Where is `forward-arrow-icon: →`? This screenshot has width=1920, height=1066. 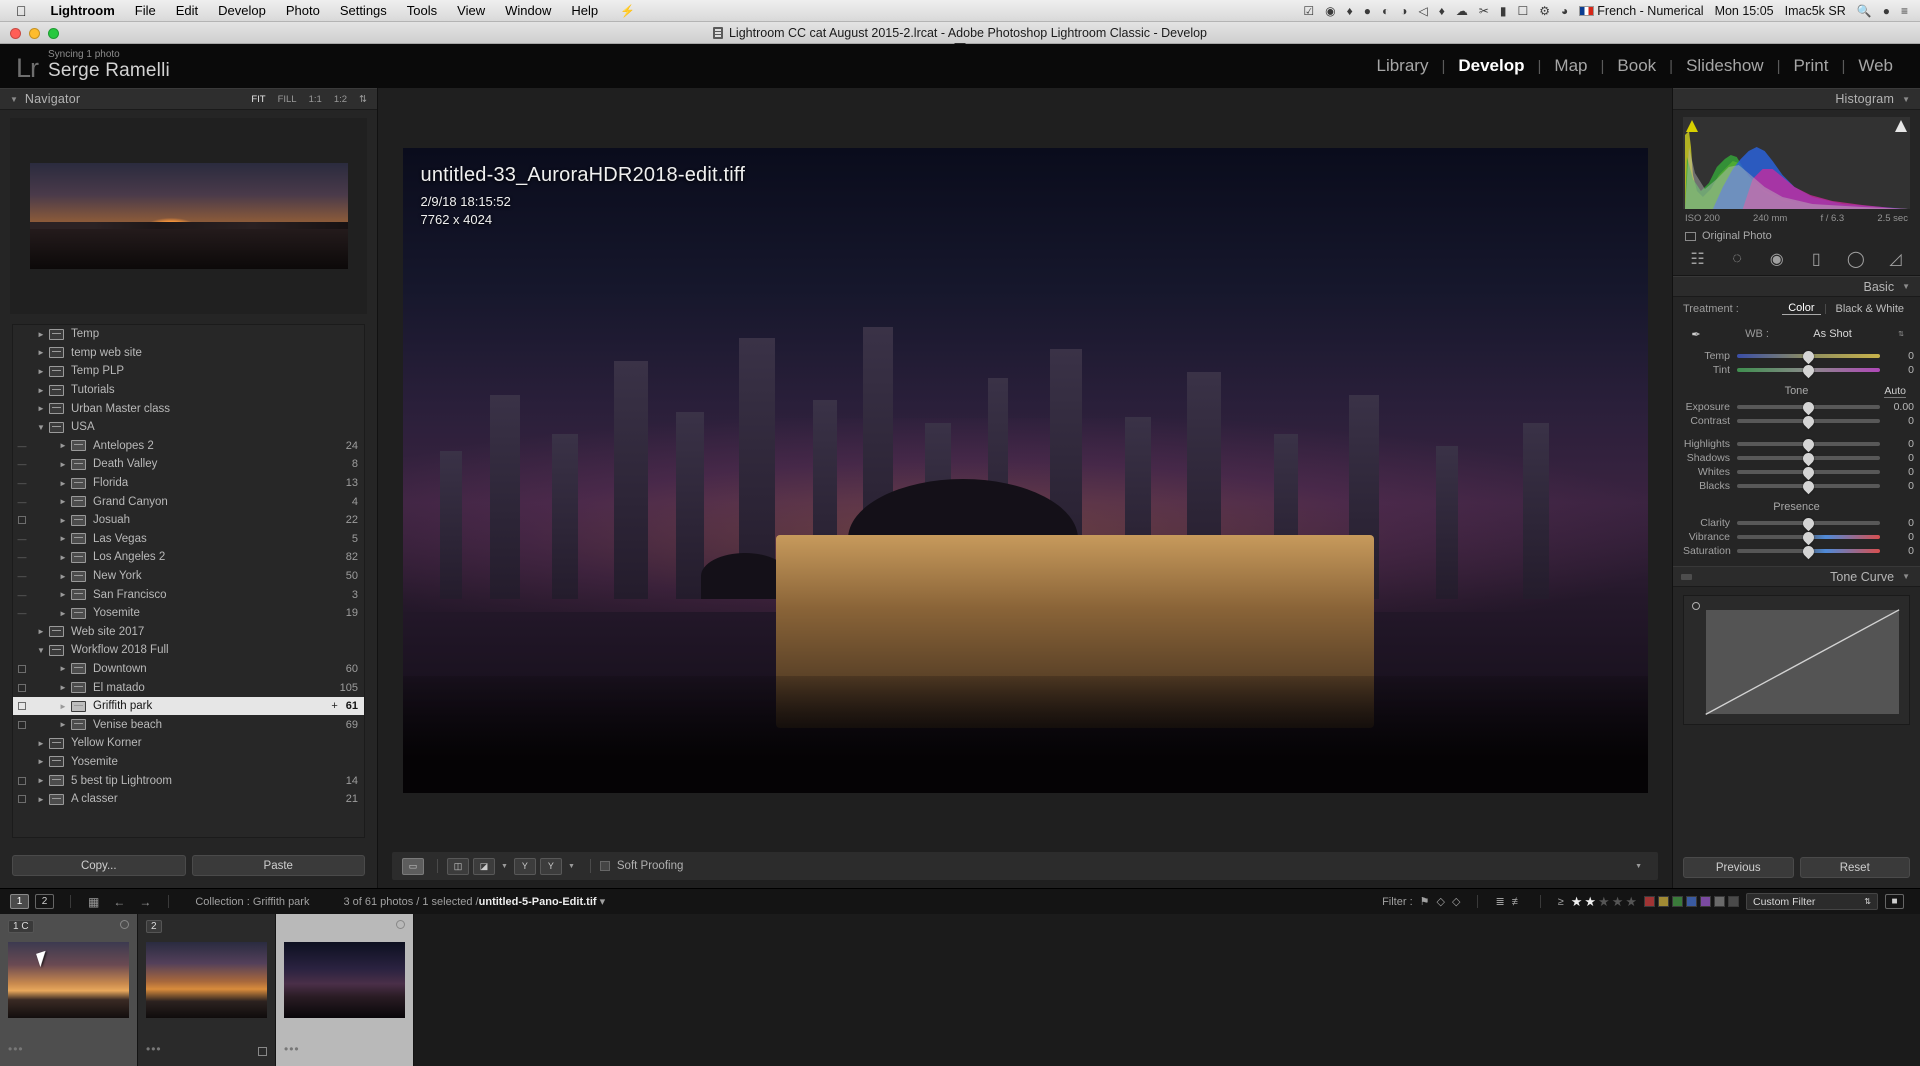 forward-arrow-icon: → is located at coordinates (145, 902).